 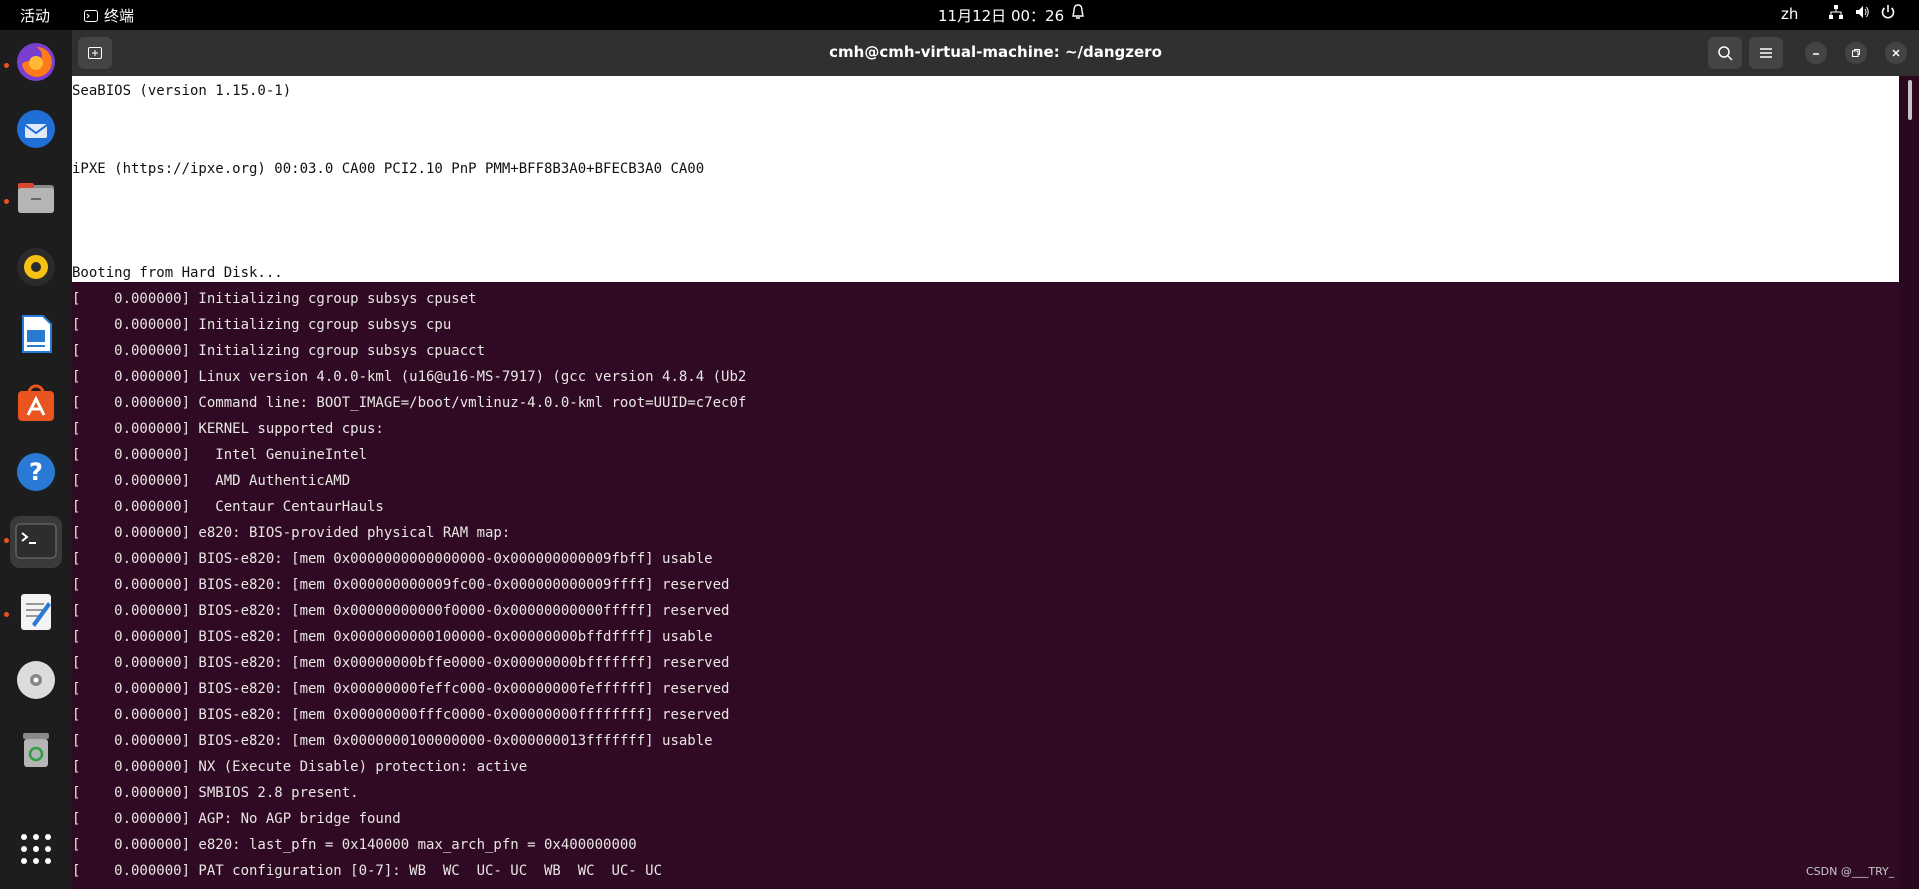 I want to click on log-line: [ 0.000000] AMD AuthenticAMD, so click(x=211, y=481).